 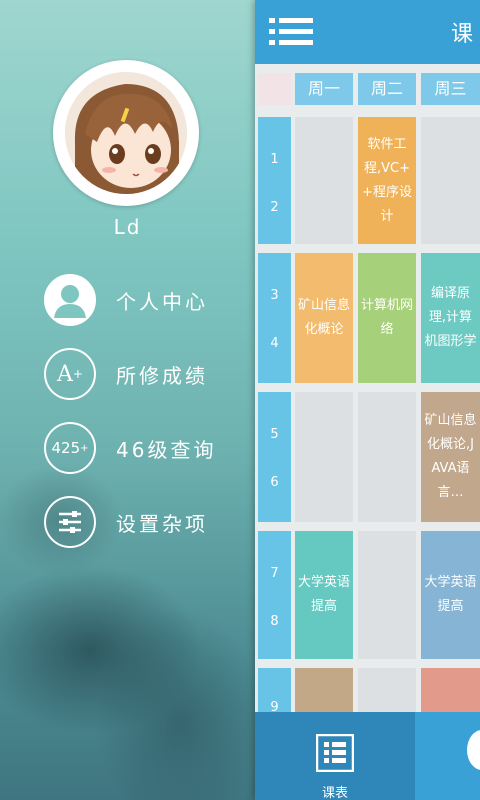 What do you see at coordinates (274, 295) in the screenshot?
I see `period-number: 3` at bounding box center [274, 295].